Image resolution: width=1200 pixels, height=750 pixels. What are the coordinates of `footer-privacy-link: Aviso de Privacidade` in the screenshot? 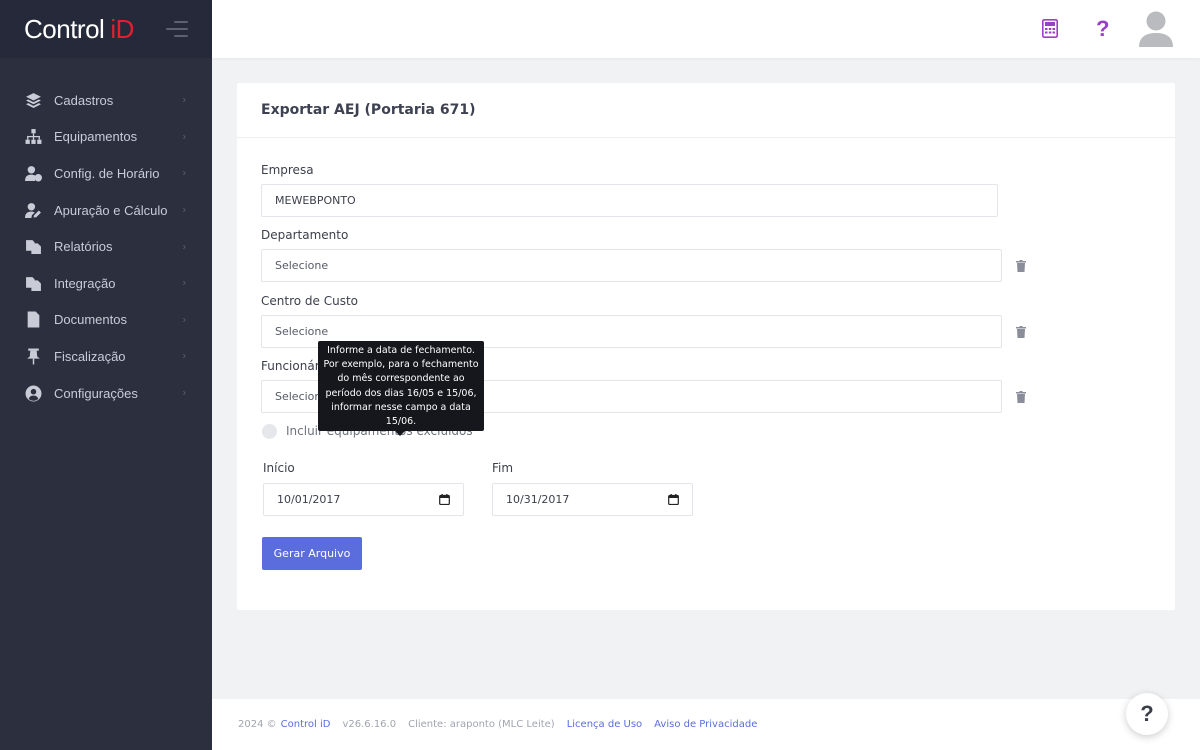 It's located at (705, 724).